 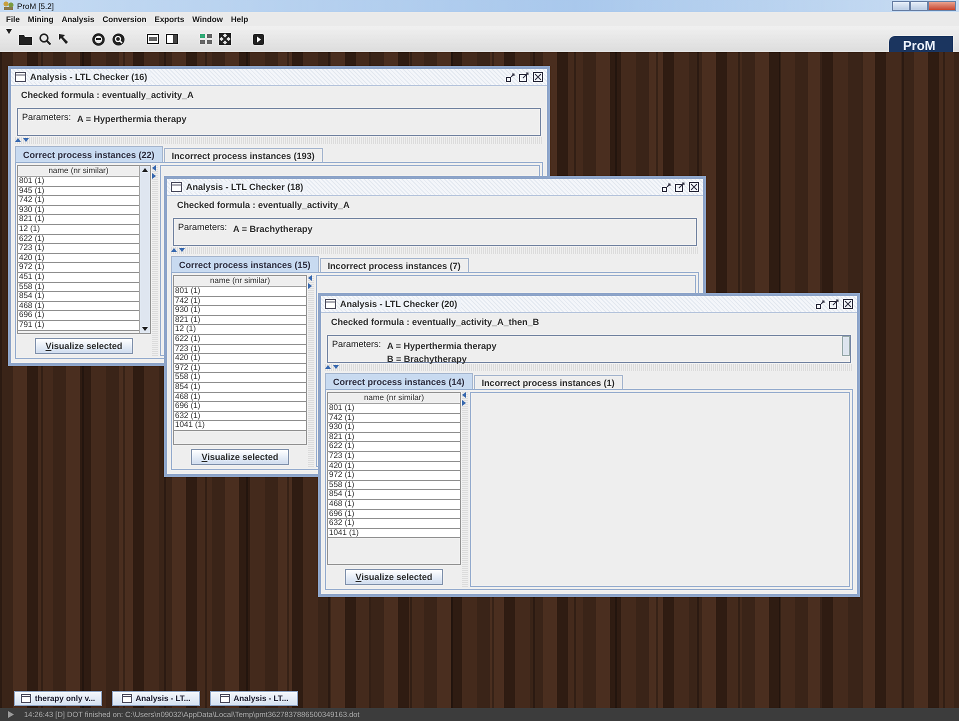 What do you see at coordinates (9, 31) in the screenshot?
I see `dropdown-arrow-icon` at bounding box center [9, 31].